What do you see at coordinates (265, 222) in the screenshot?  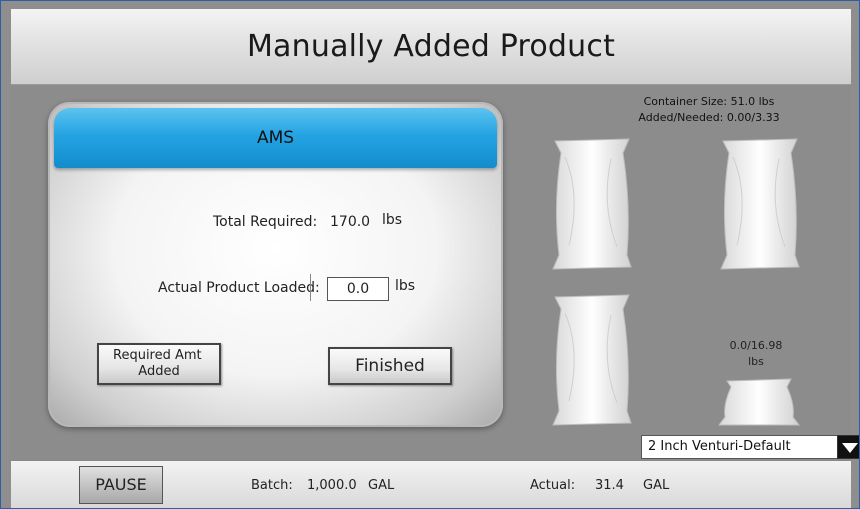 I see `total-required-label: Total Required:` at bounding box center [265, 222].